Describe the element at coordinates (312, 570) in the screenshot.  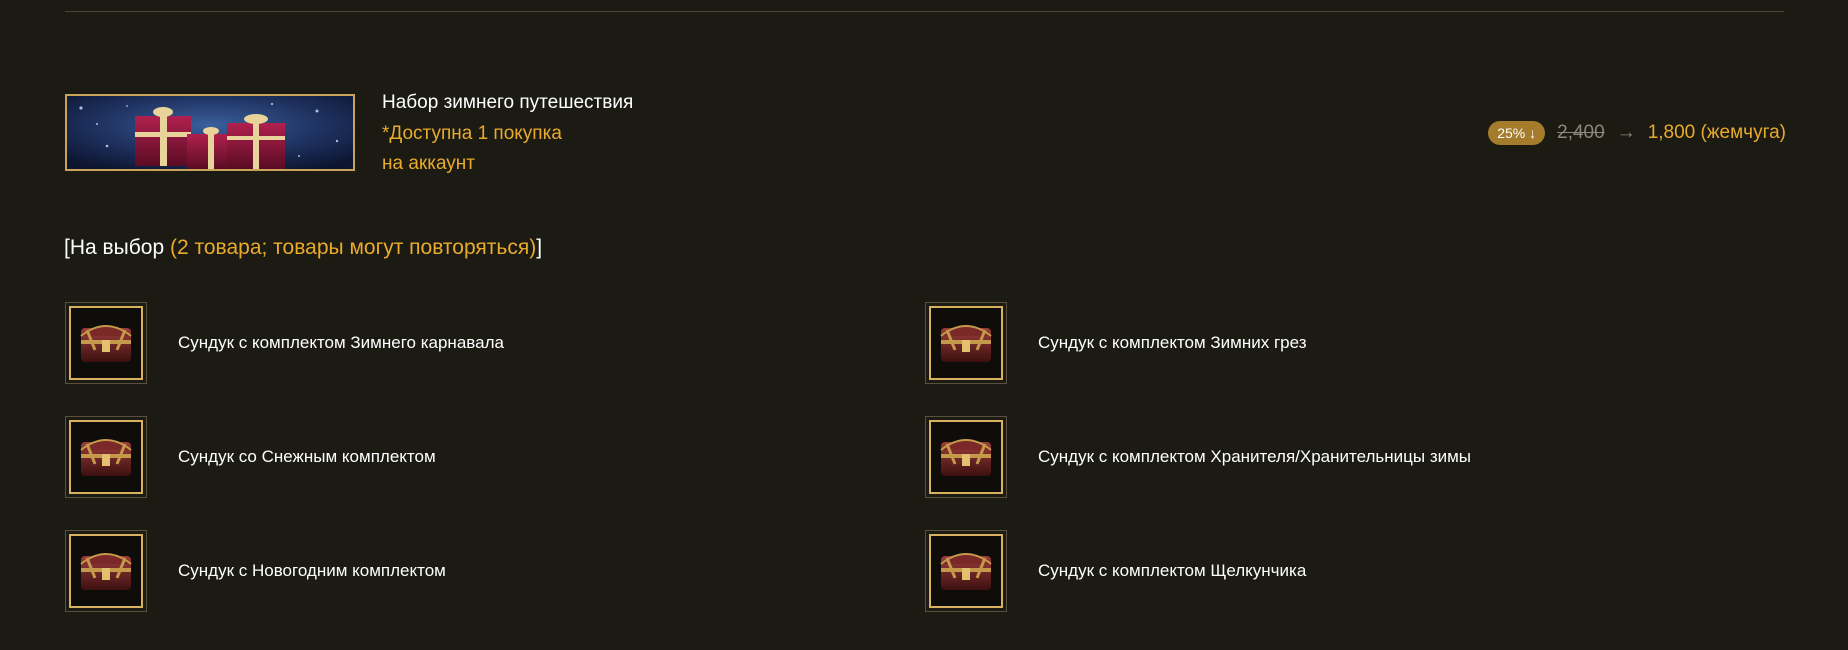
I see `reward-item-label: Сундук с Новогодним комплектом` at that location.